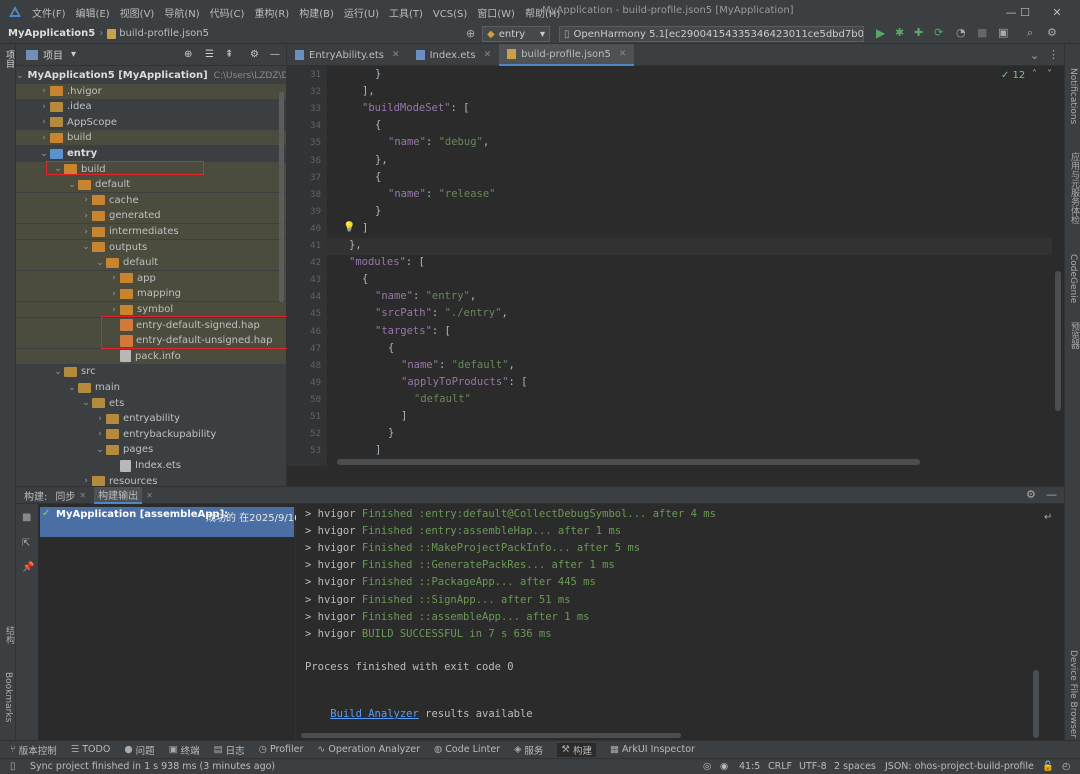 This screenshot has height=774, width=1080. What do you see at coordinates (1052, 32) in the screenshot?
I see `settings-icon: ⚙` at bounding box center [1052, 32].